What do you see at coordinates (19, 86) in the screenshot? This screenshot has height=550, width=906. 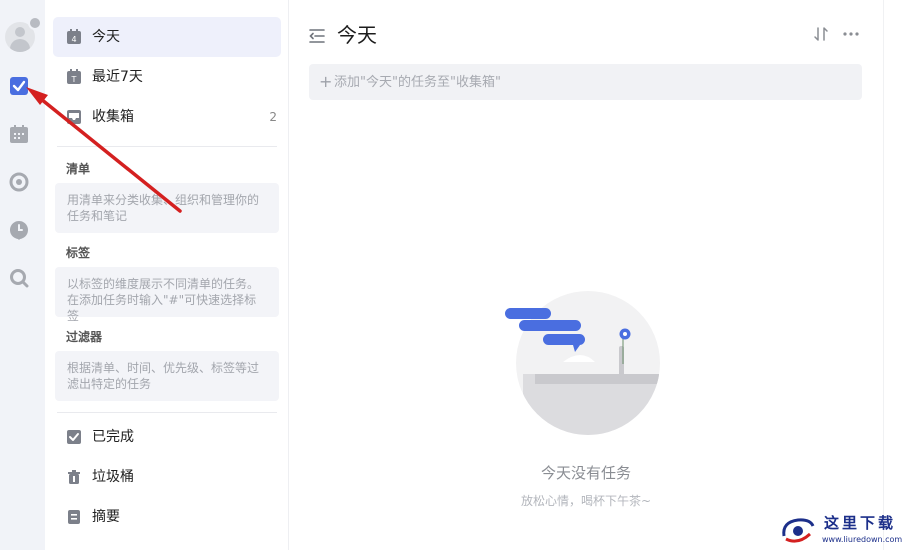 I see `task-checkbox-icon` at bounding box center [19, 86].